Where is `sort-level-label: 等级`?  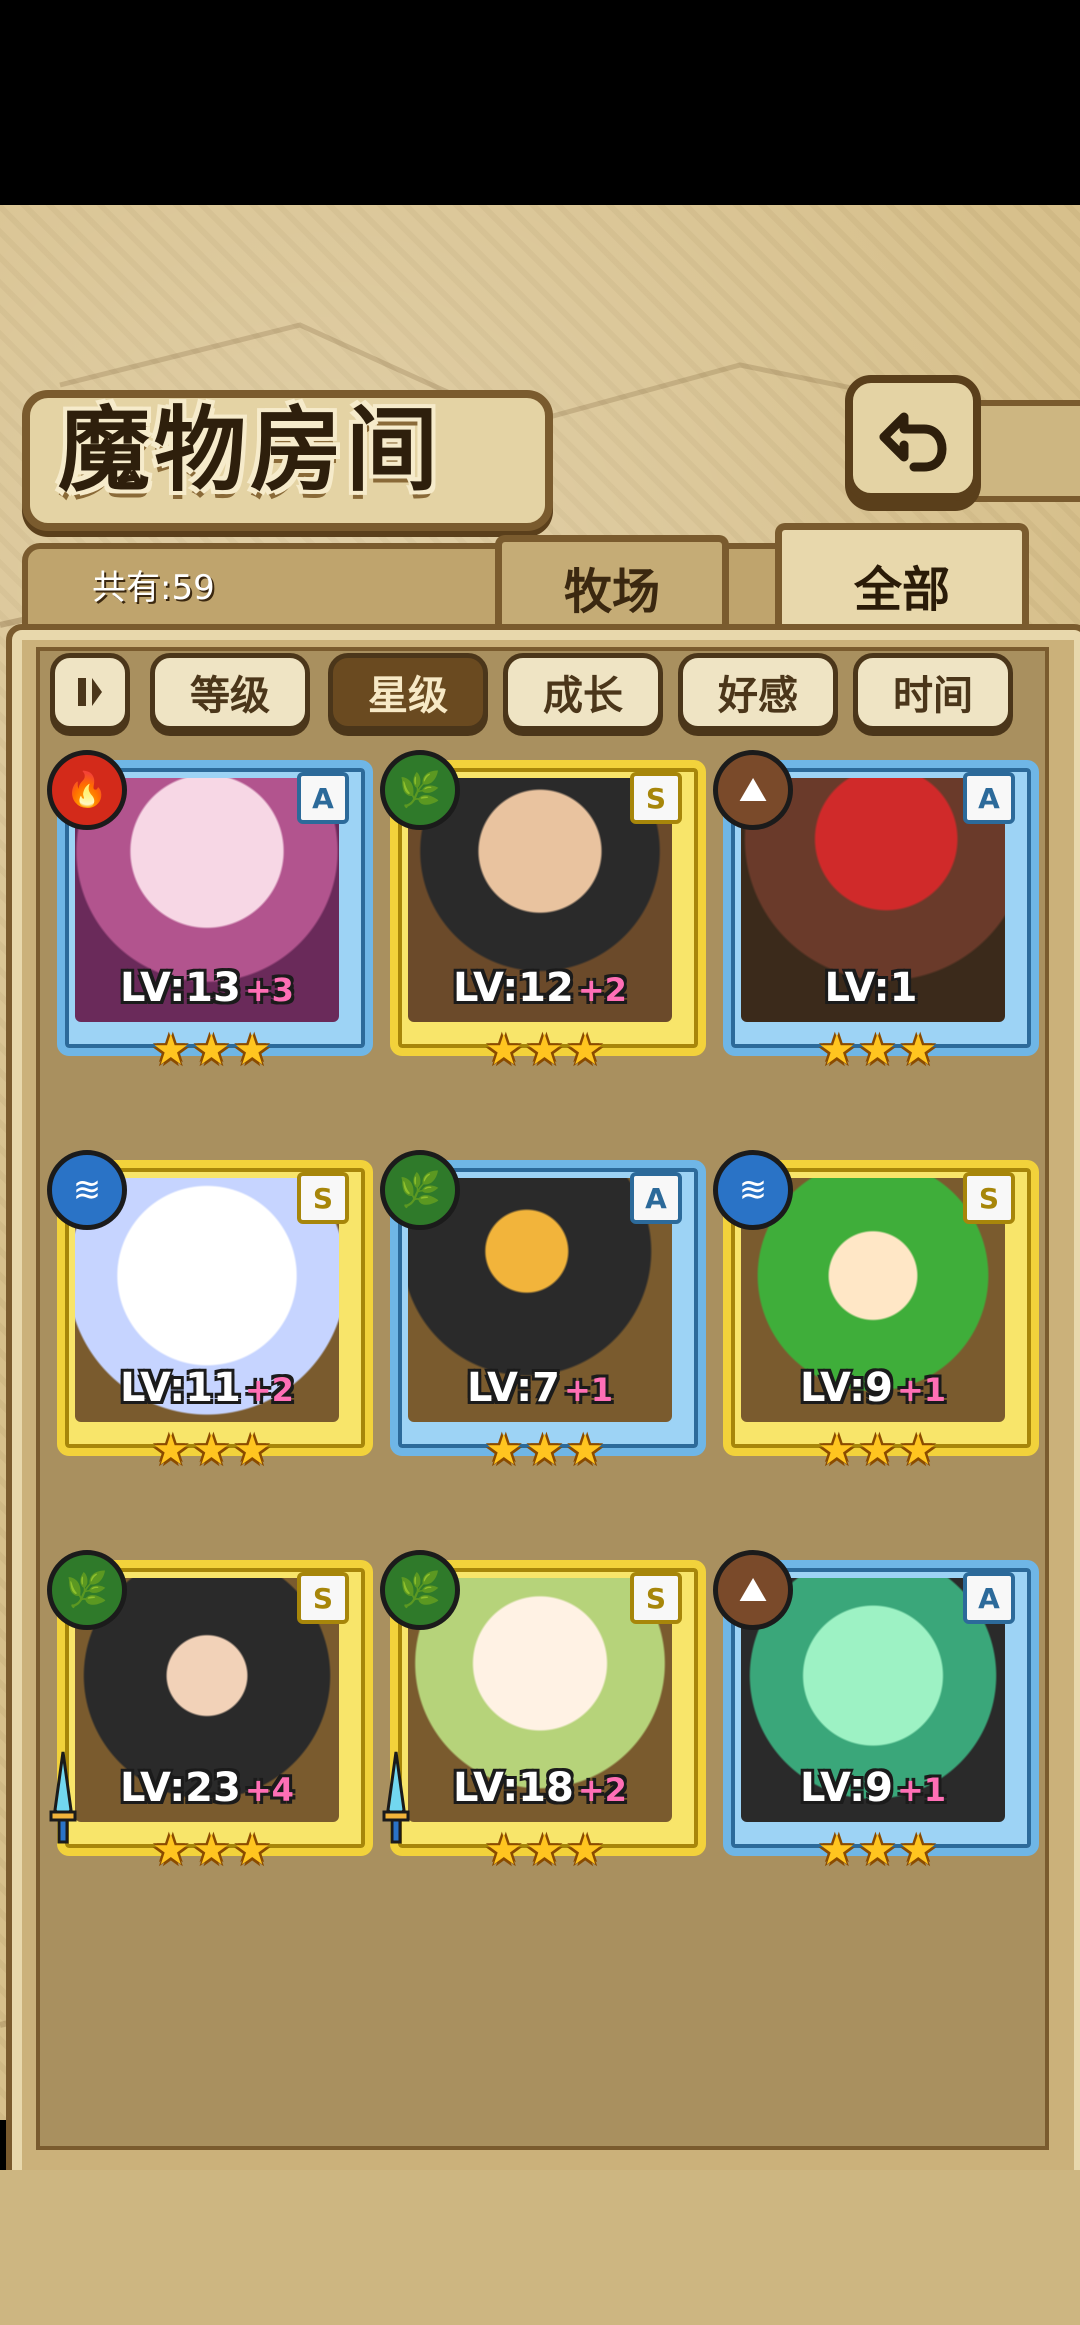 sort-level-label: 等级 is located at coordinates (230, 696).